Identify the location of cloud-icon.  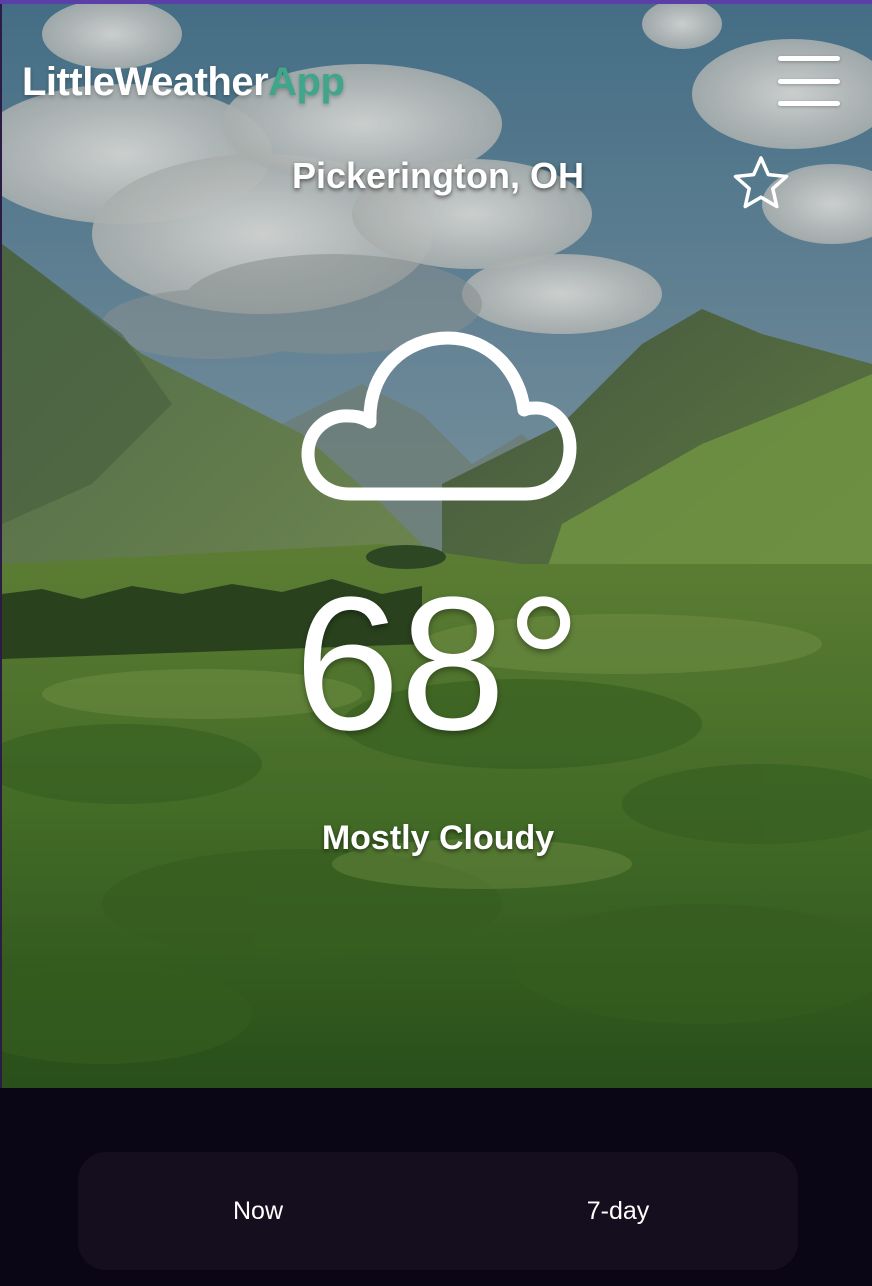
(439, 416).